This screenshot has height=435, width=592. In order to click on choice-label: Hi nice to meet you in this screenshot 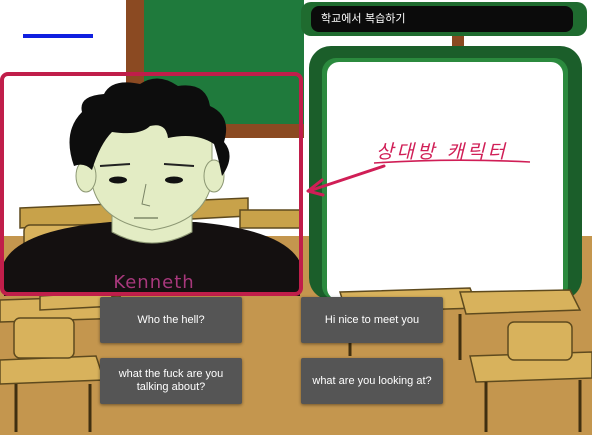, I will do `click(372, 319)`.